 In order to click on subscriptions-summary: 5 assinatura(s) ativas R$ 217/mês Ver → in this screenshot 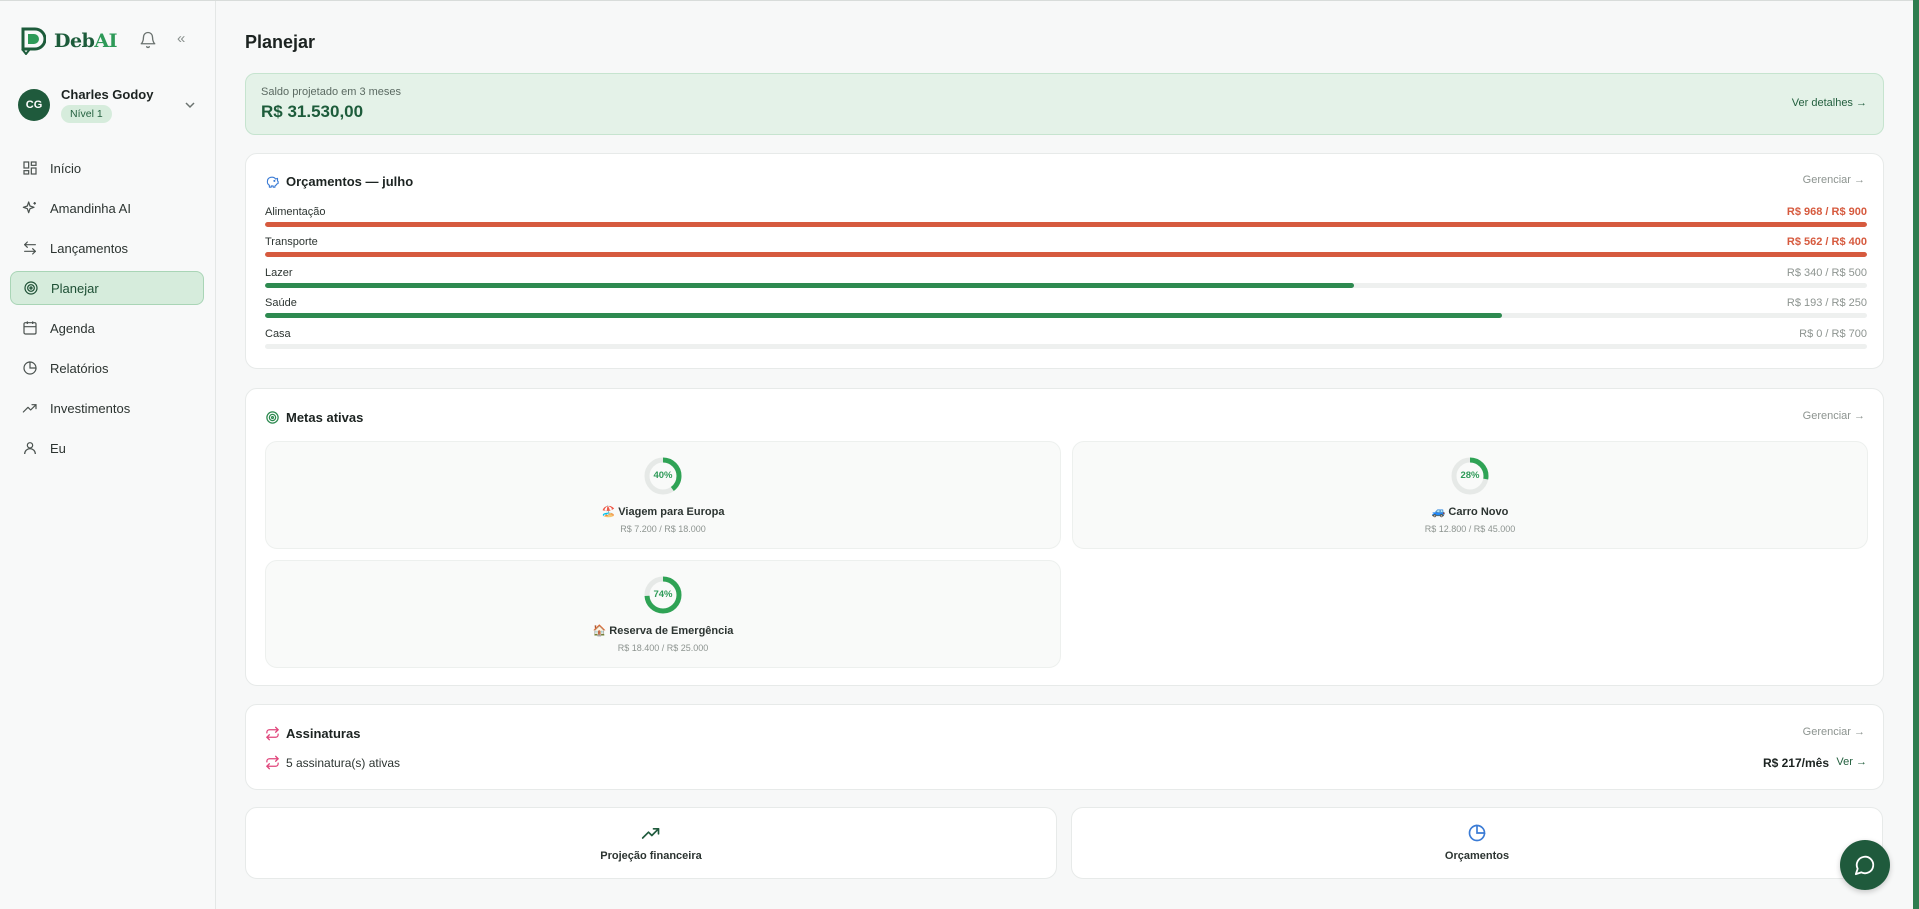, I will do `click(1066, 763)`.